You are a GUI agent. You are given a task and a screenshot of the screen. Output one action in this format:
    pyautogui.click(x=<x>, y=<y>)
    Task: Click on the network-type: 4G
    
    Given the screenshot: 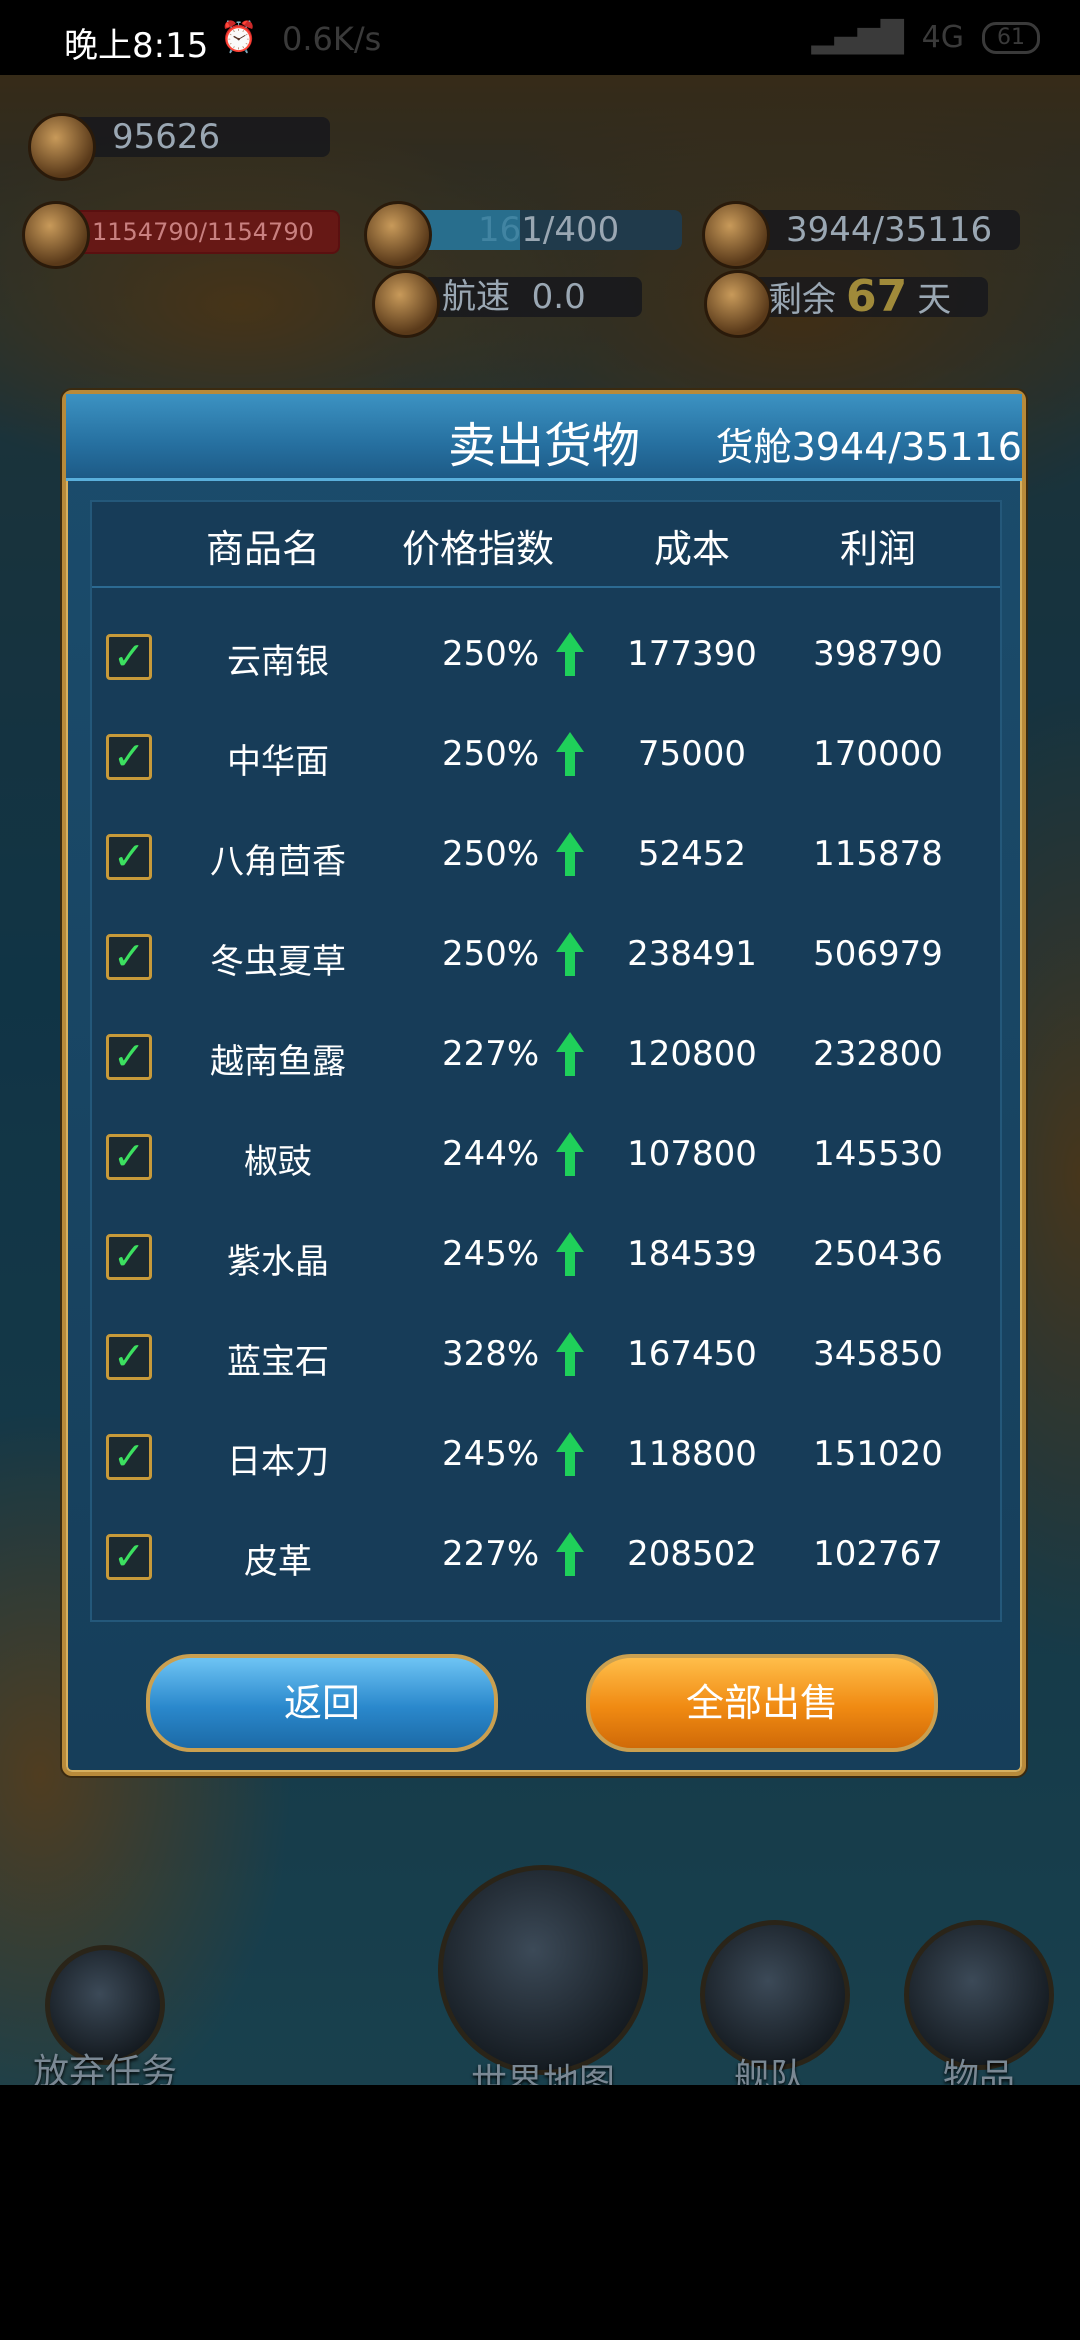 What is the action you would take?
    pyautogui.click(x=942, y=37)
    